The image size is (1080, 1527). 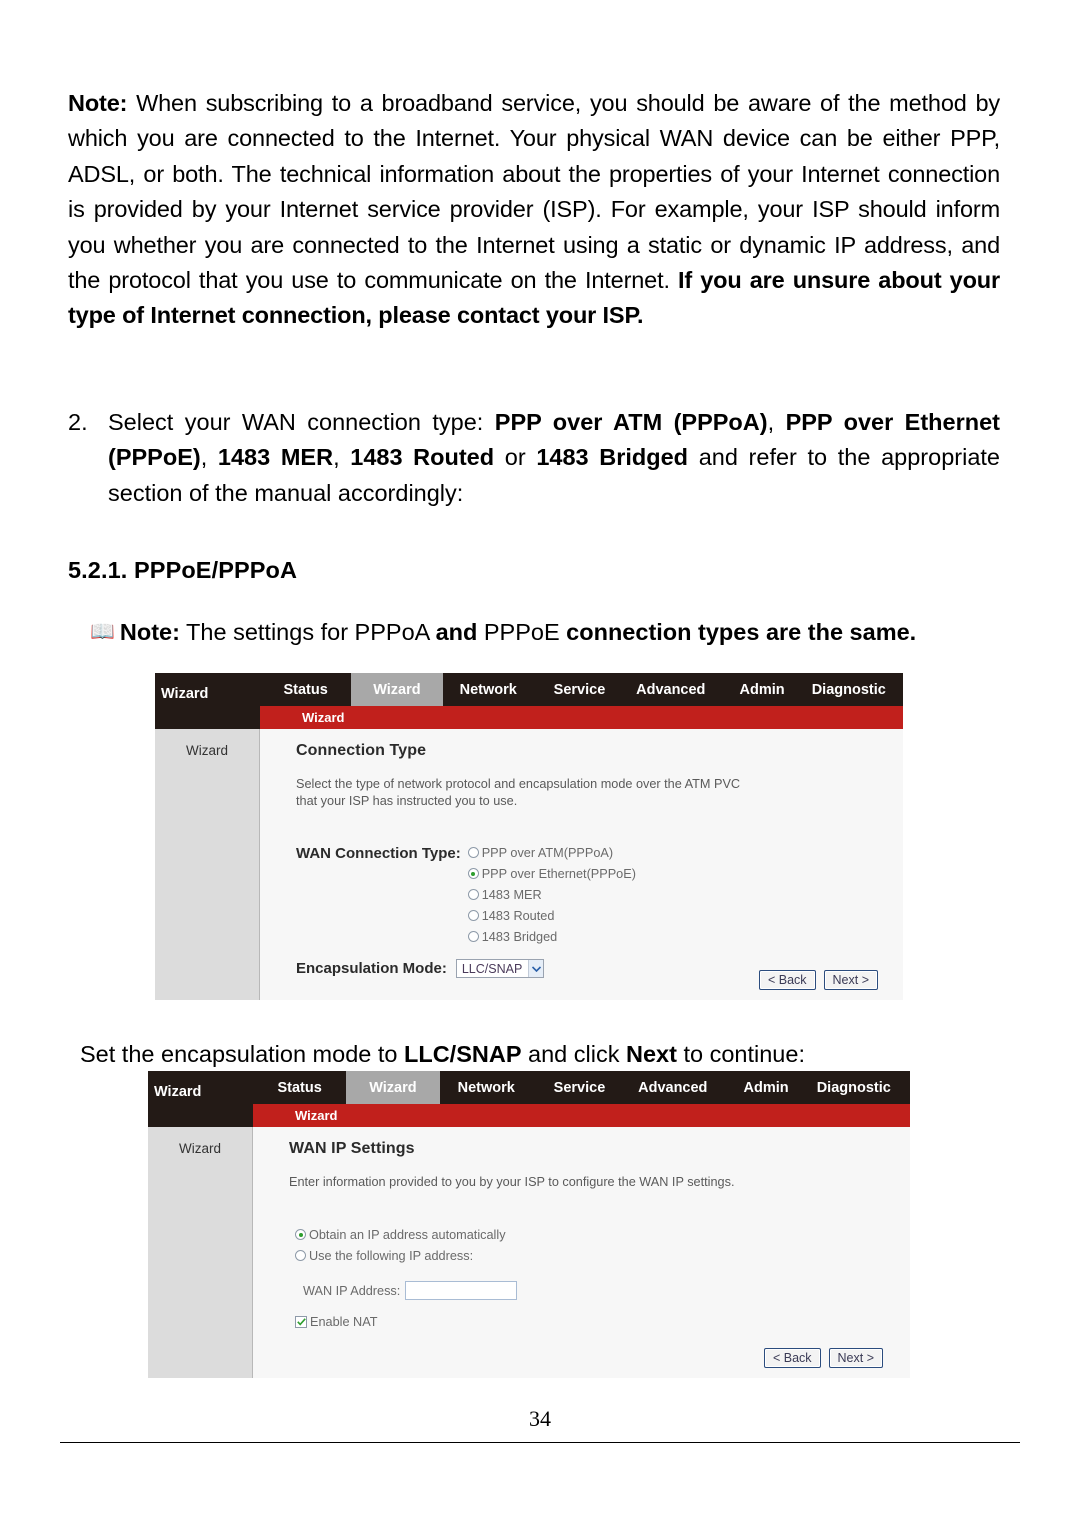 What do you see at coordinates (301, 1322) in the screenshot?
I see `checkmark-icon` at bounding box center [301, 1322].